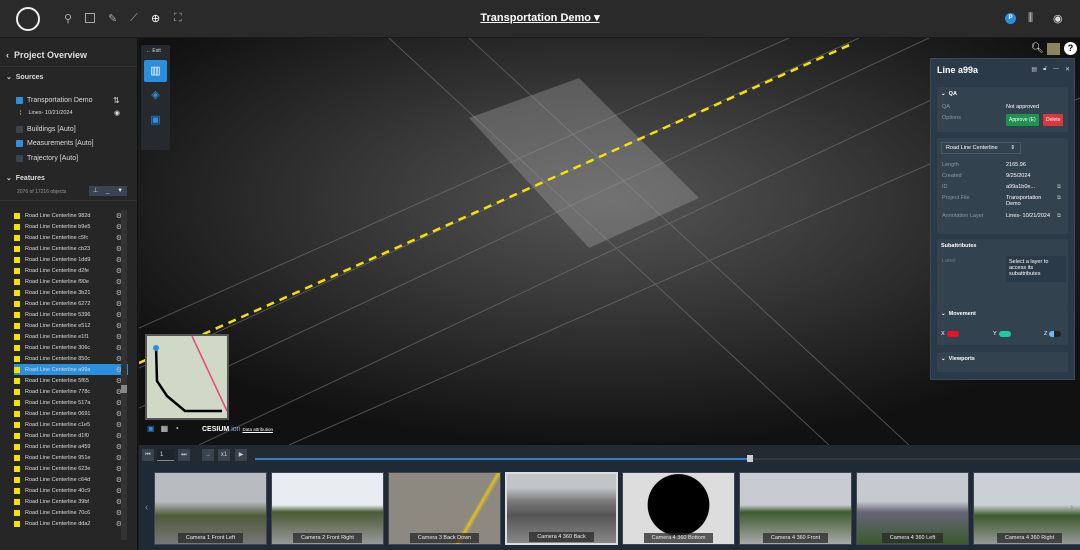 The image size is (1080, 550). Describe the element at coordinates (71, 314) in the screenshot. I see `feature-list-item: Road Line Centerline 5396 ⚙` at that location.